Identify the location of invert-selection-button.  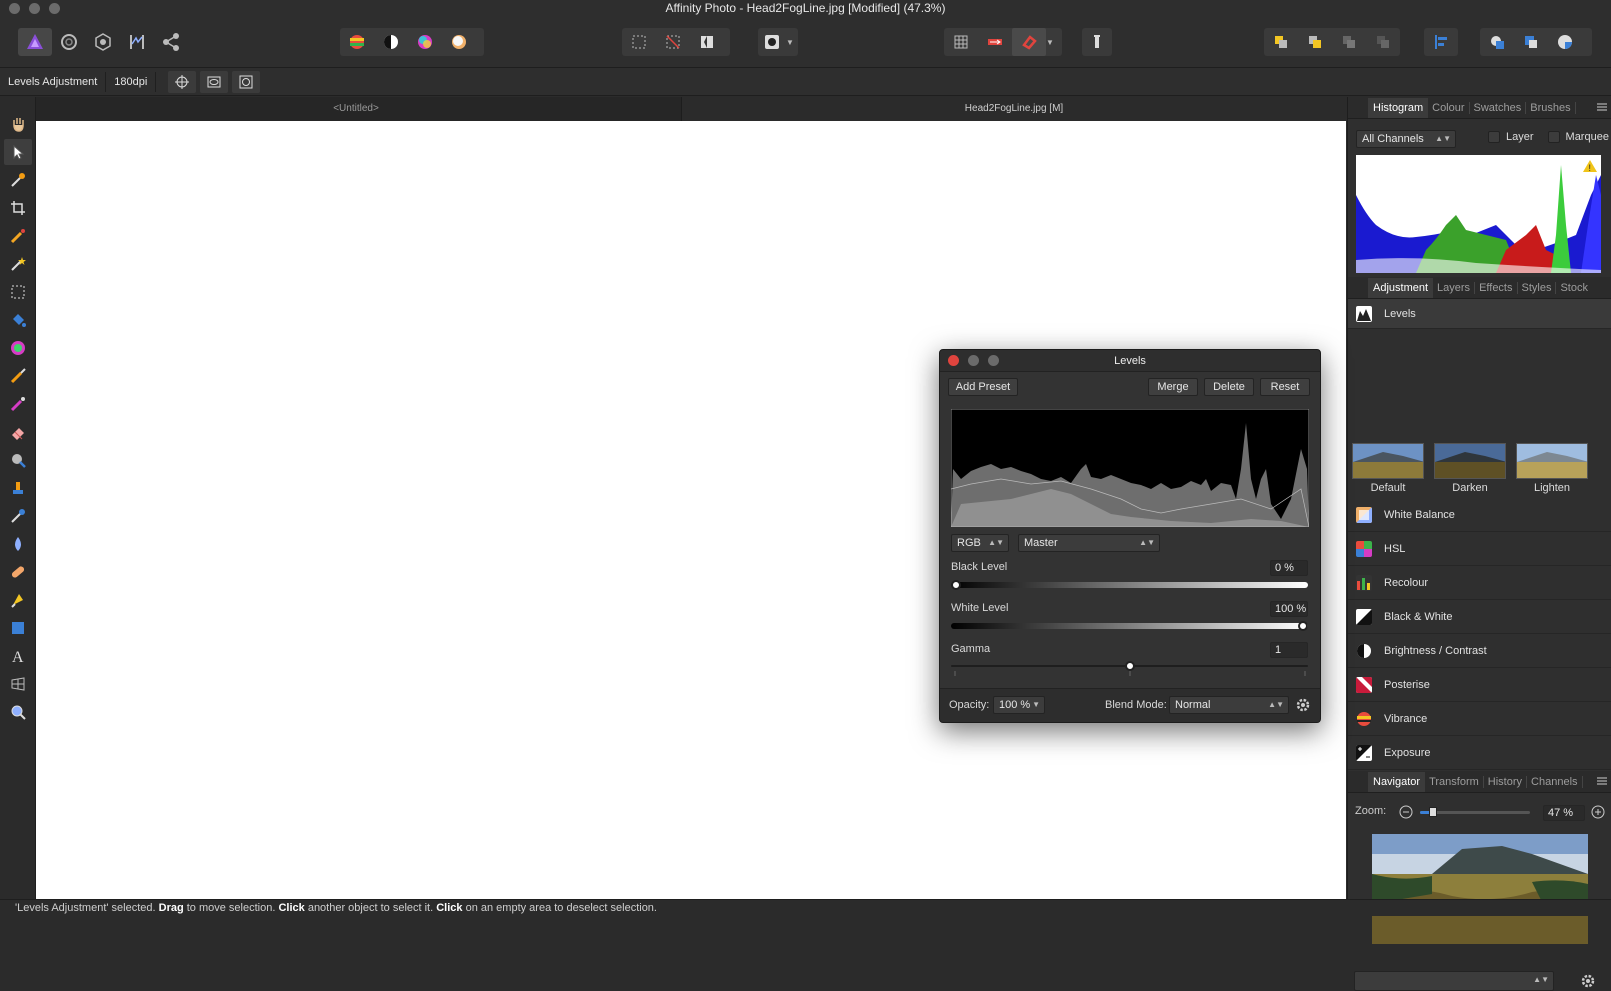
(707, 42).